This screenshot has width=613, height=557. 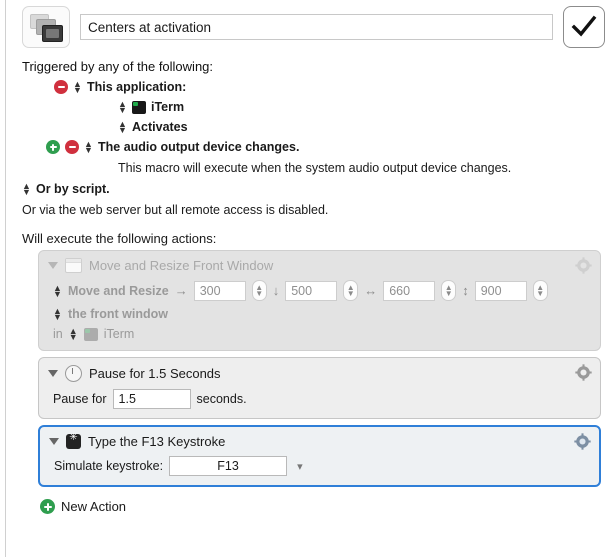 What do you see at coordinates (276, 290) in the screenshot?
I see `y-axis-icon: ↓` at bounding box center [276, 290].